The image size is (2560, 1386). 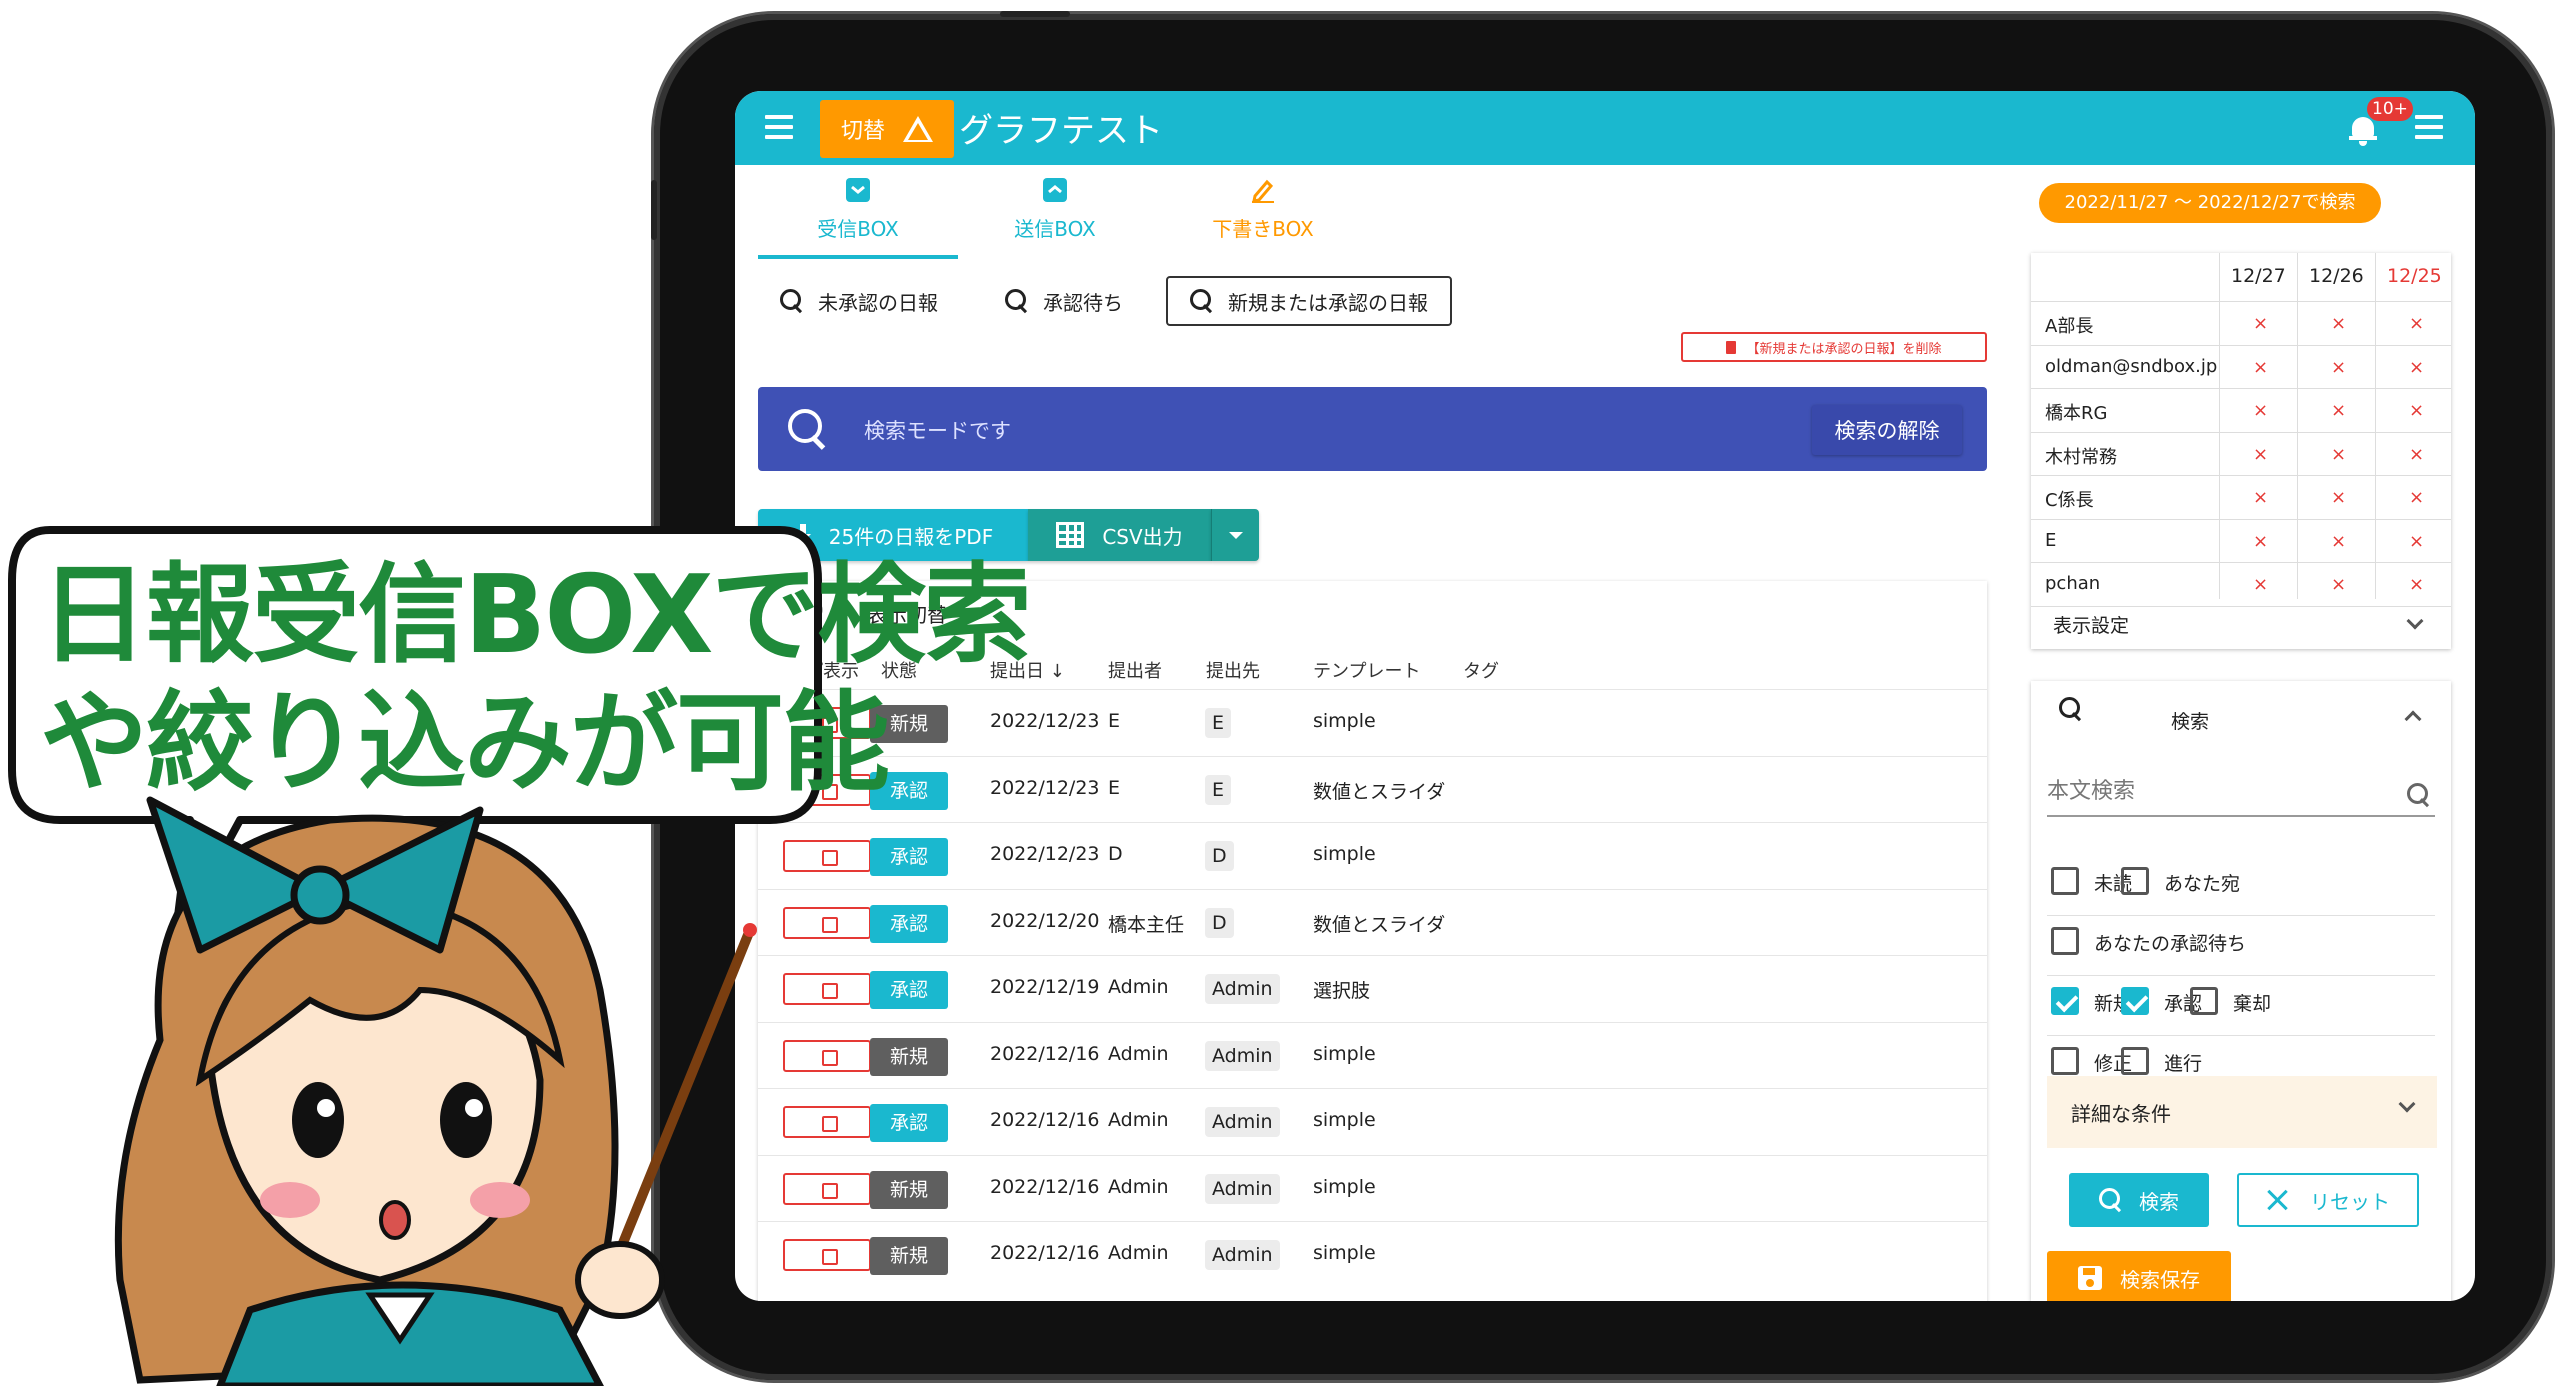 I want to click on body-search-input: 本文検索, so click(x=2241, y=789).